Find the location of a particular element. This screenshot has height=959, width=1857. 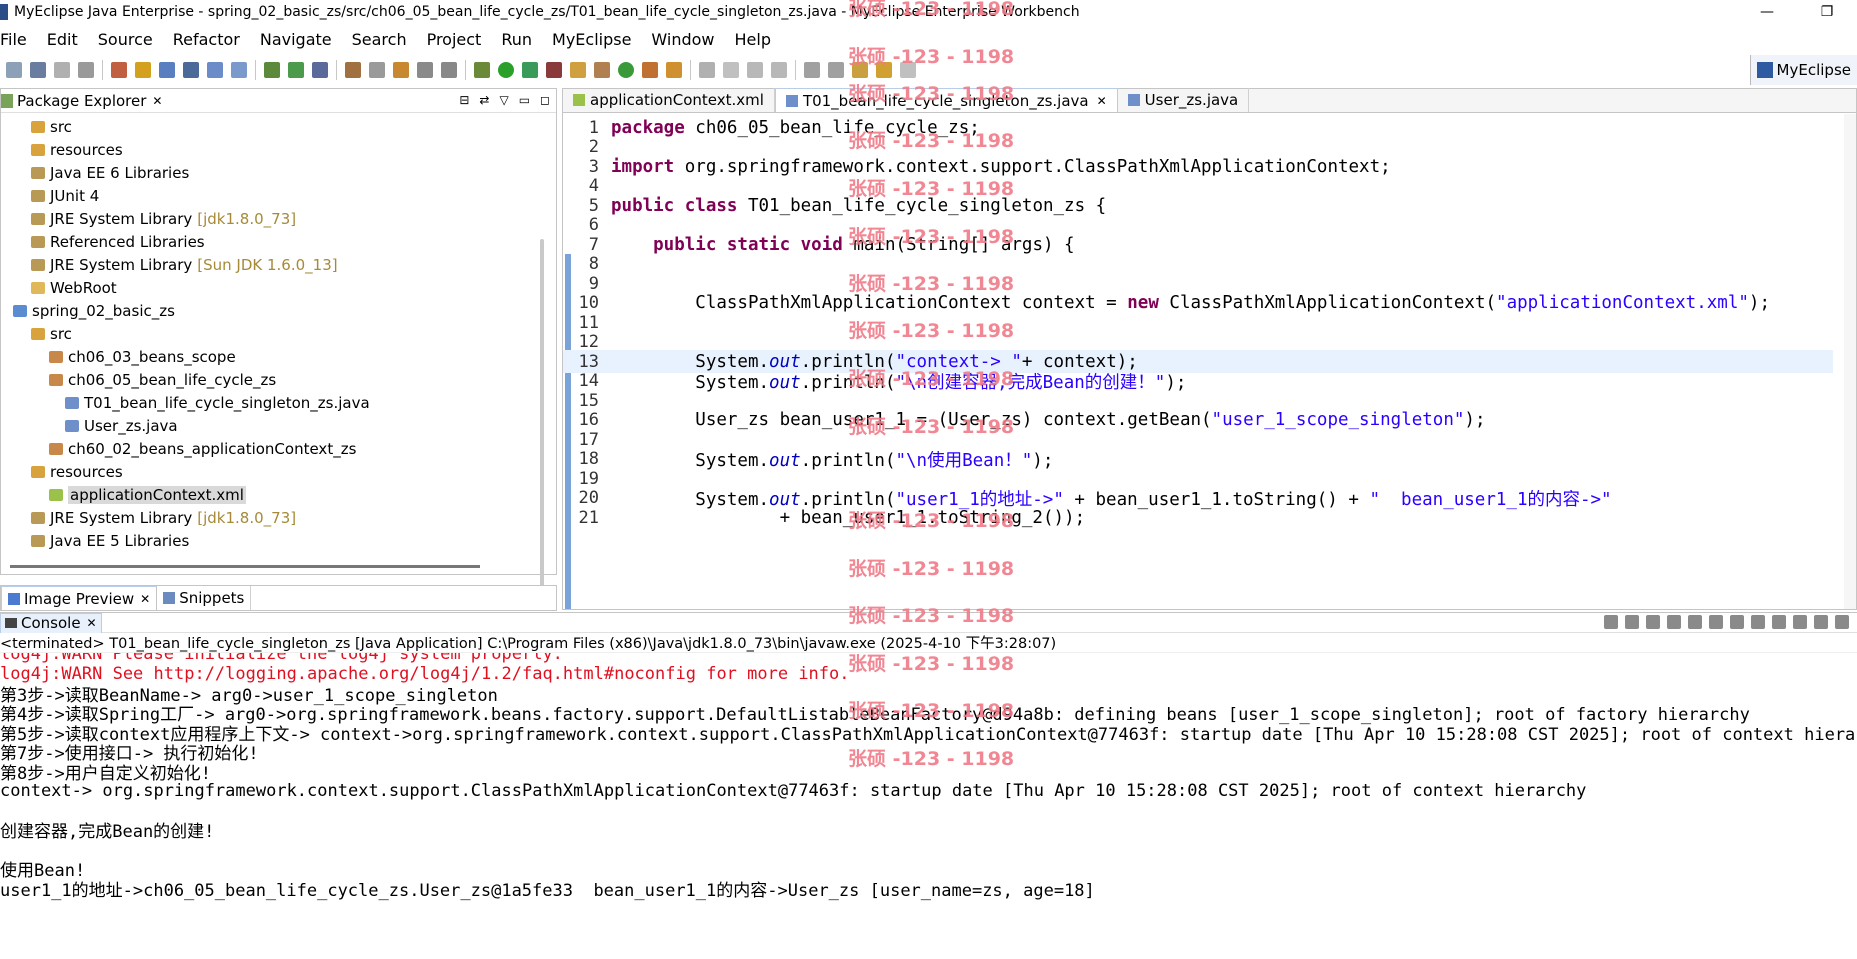

lamp-icon is located at coordinates (674, 70).